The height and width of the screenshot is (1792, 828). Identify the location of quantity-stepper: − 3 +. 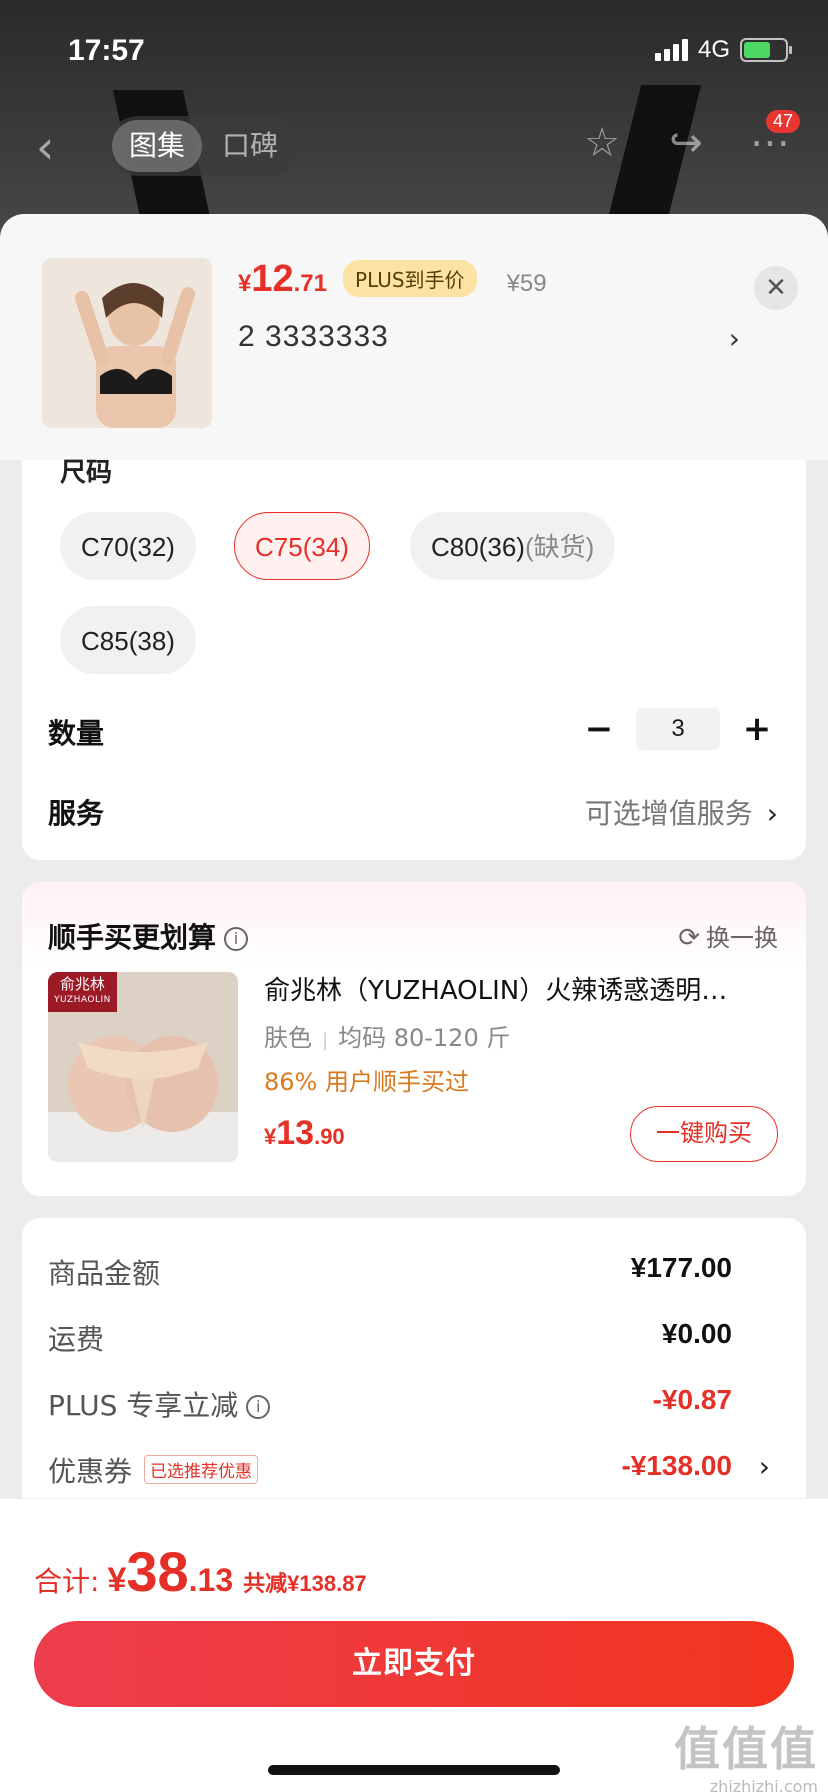
(678, 729).